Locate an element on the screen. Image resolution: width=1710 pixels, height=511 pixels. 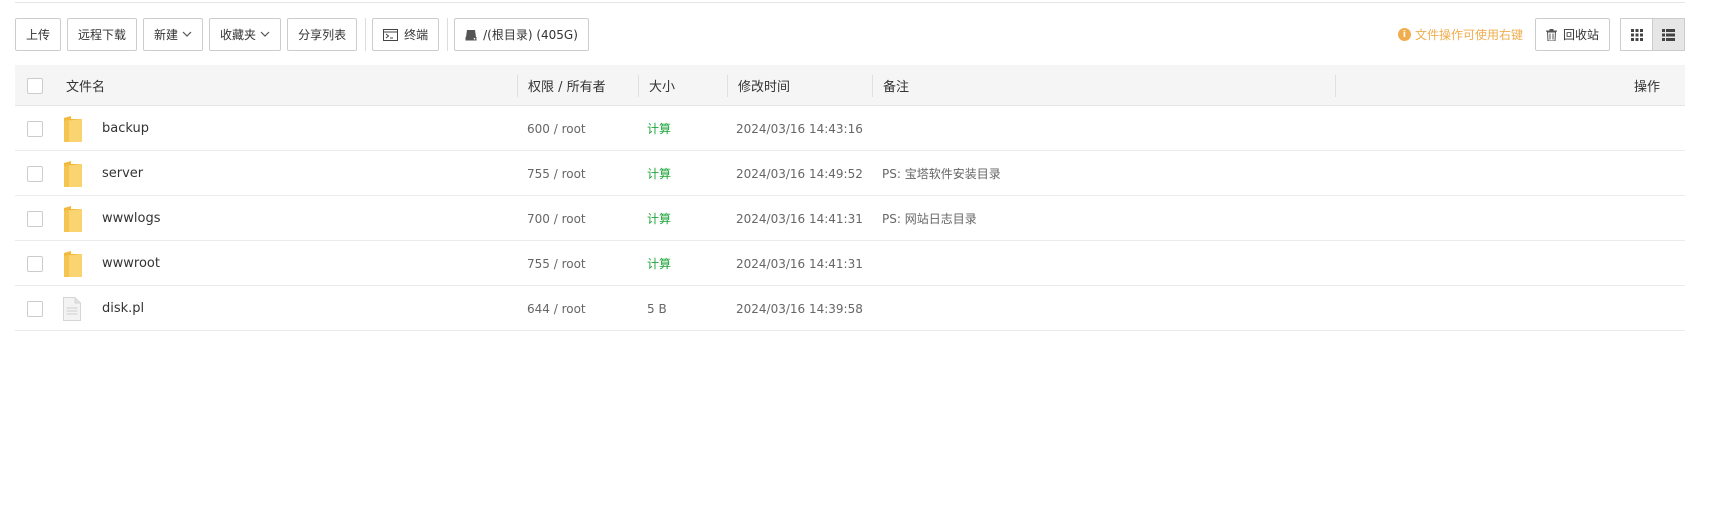
view-toggle is located at coordinates (1652, 34).